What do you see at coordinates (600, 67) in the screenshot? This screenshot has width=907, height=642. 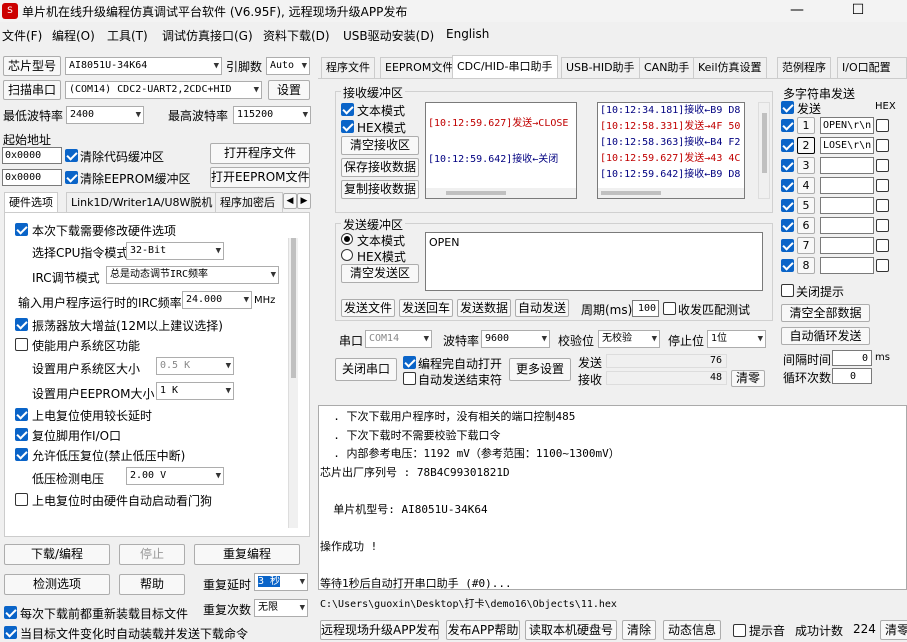 I see `tab-usb-hid-helper: USB-HID助手` at bounding box center [600, 67].